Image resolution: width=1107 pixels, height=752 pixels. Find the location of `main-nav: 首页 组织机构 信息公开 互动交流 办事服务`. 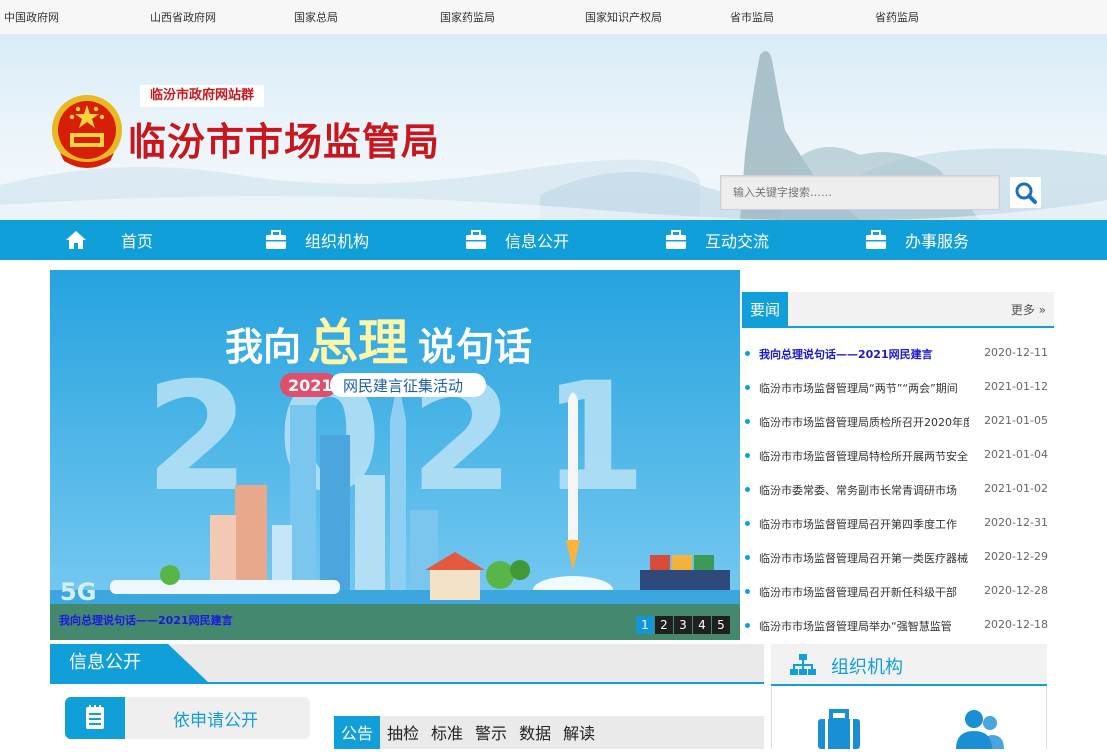

main-nav: 首页 组织机构 信息公开 互动交流 办事服务 is located at coordinates (553, 240).